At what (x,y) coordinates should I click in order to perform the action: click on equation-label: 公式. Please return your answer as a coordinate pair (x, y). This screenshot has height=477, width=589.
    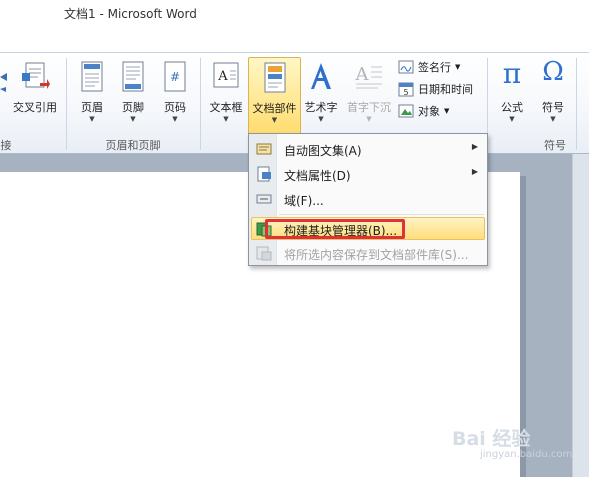
    Looking at the image, I should click on (512, 107).